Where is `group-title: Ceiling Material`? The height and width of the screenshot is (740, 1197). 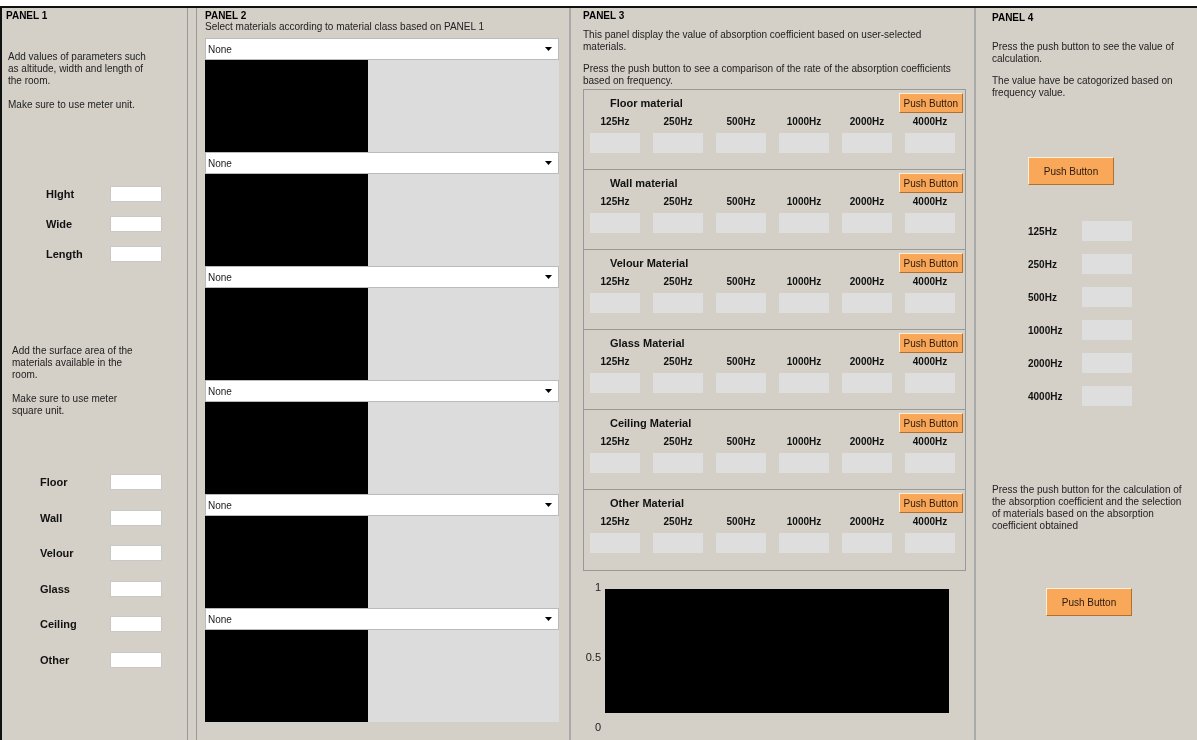
group-title: Ceiling Material is located at coordinates (650, 423).